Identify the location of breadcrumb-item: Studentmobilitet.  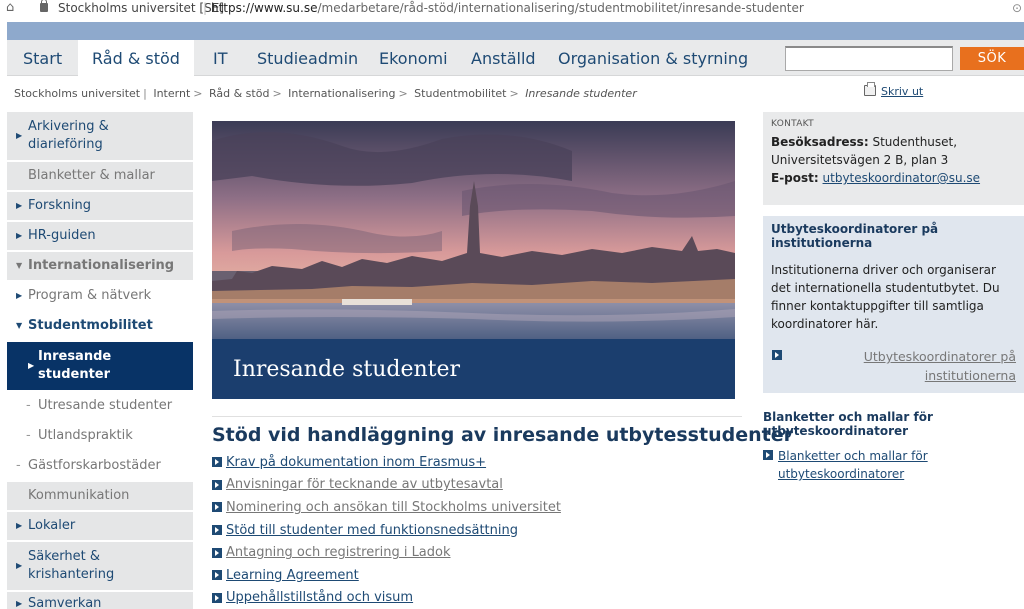
(460, 93).